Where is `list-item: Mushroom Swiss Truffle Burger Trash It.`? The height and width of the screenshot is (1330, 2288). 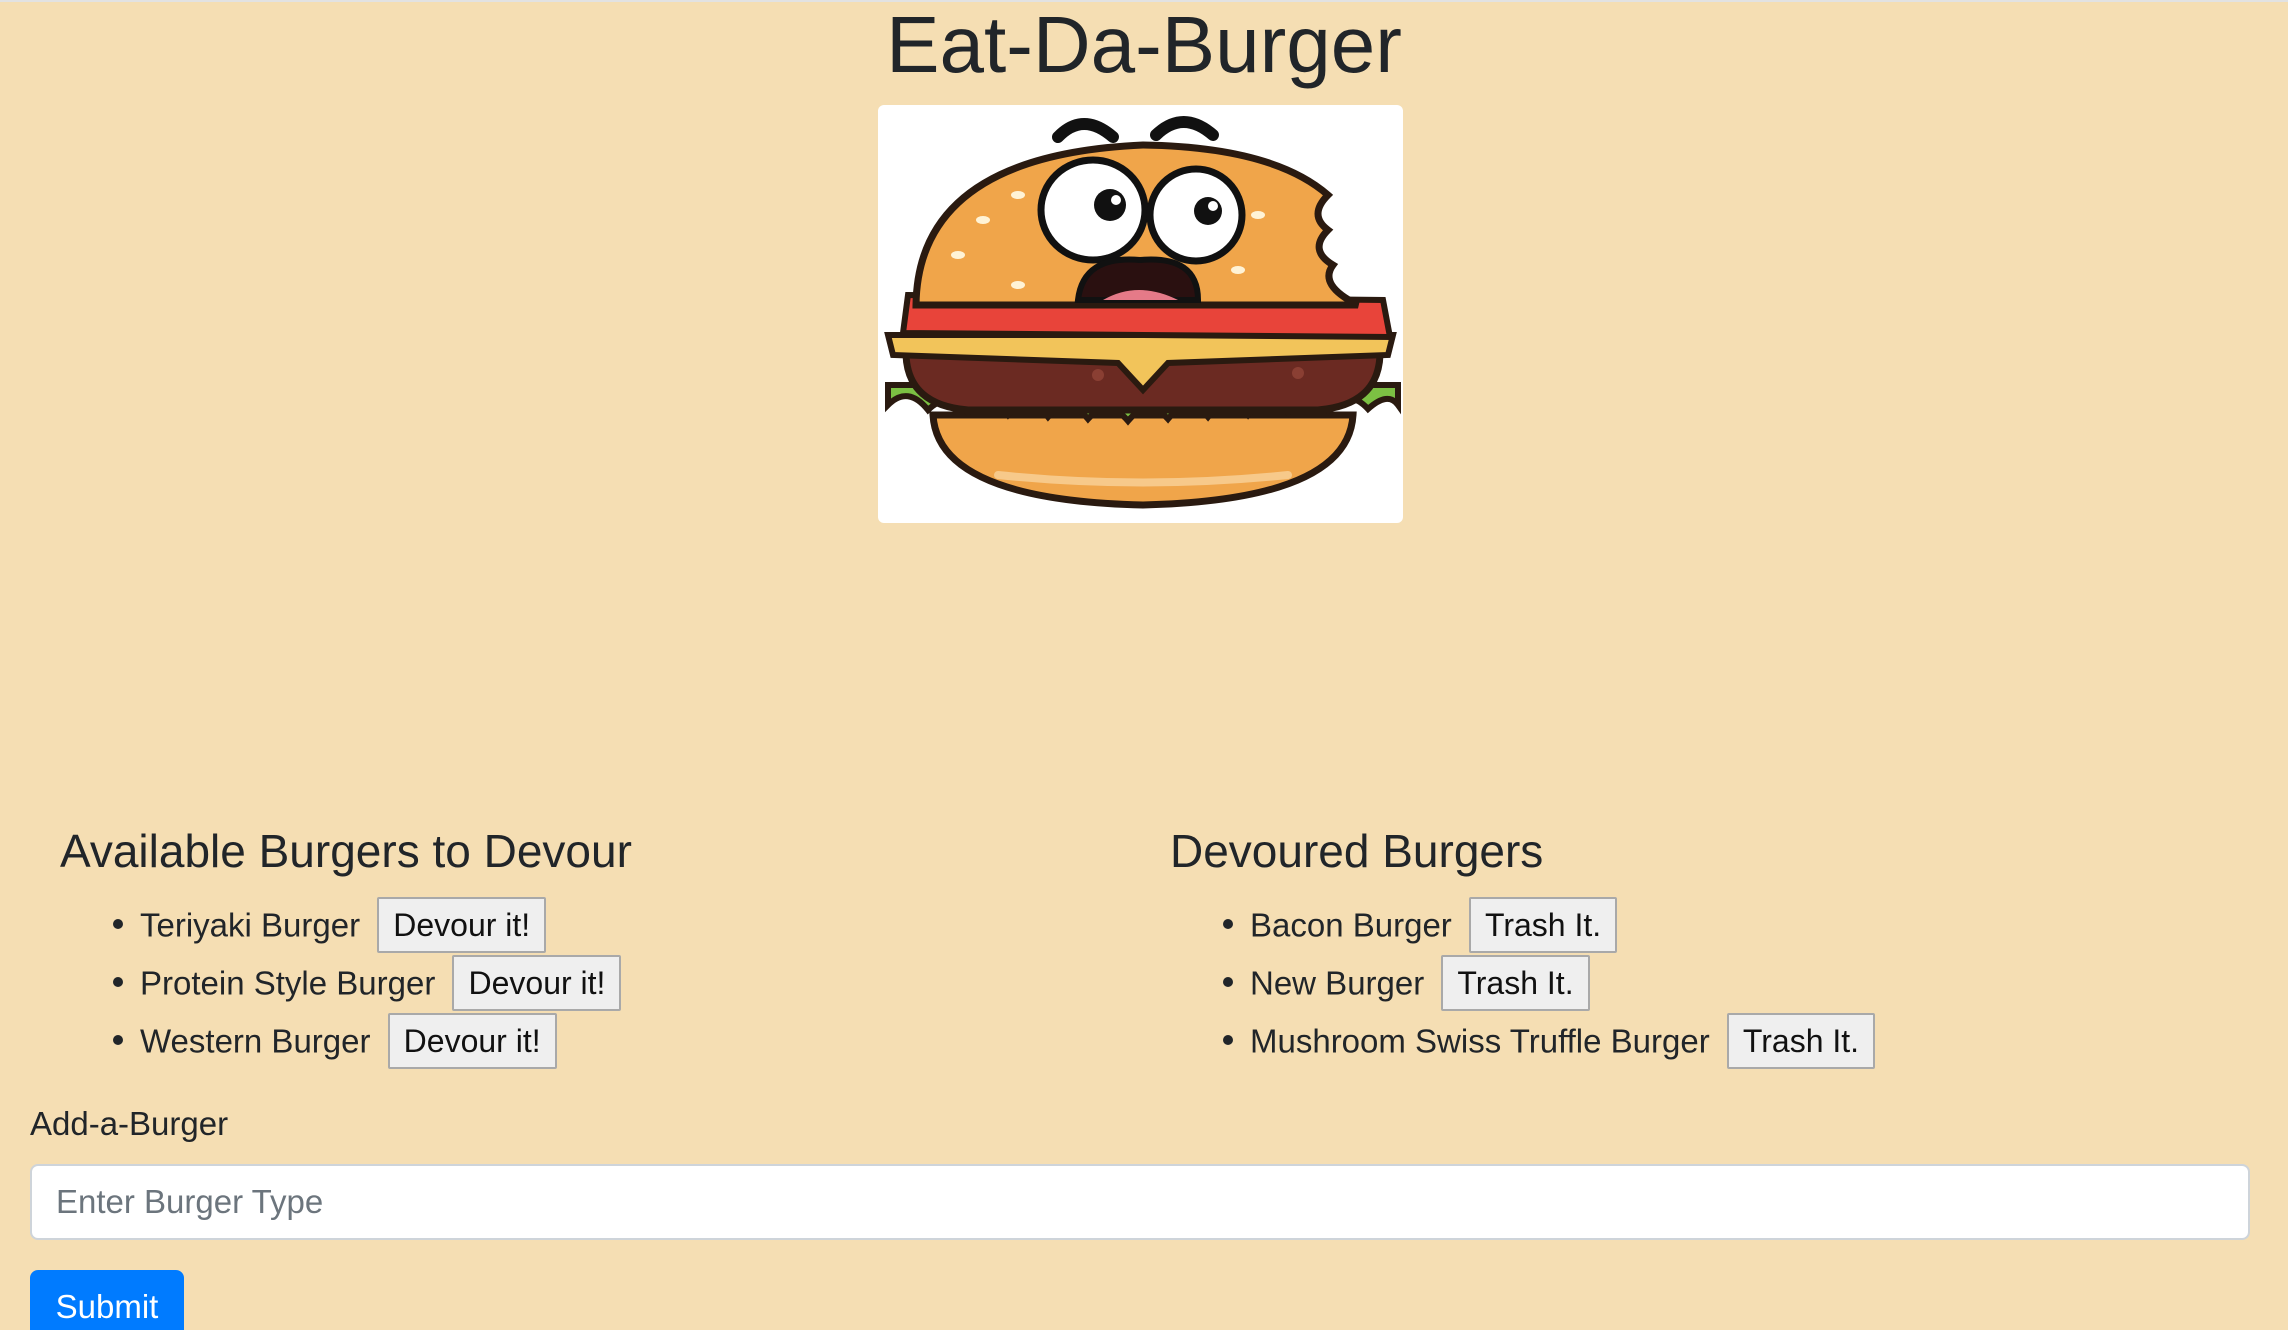
list-item: Mushroom Swiss Truffle Burger Trash It. is located at coordinates (1563, 1040).